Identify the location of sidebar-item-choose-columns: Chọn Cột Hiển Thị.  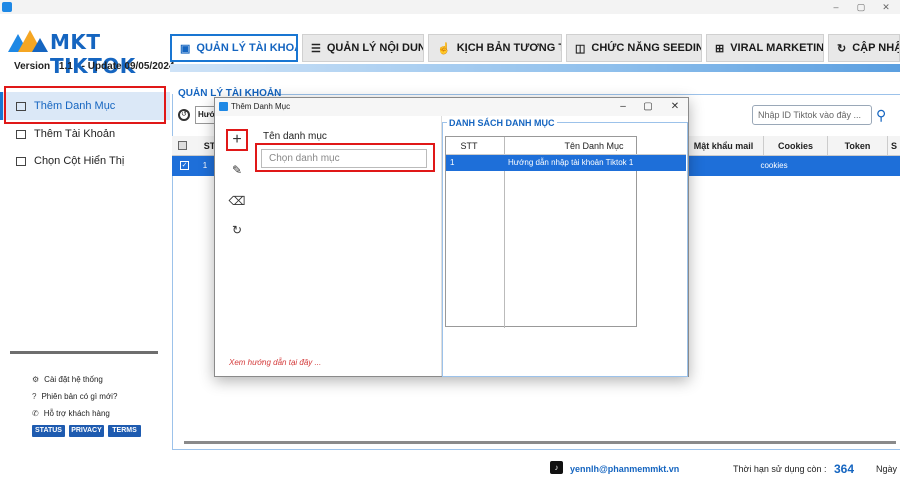
(85, 161).